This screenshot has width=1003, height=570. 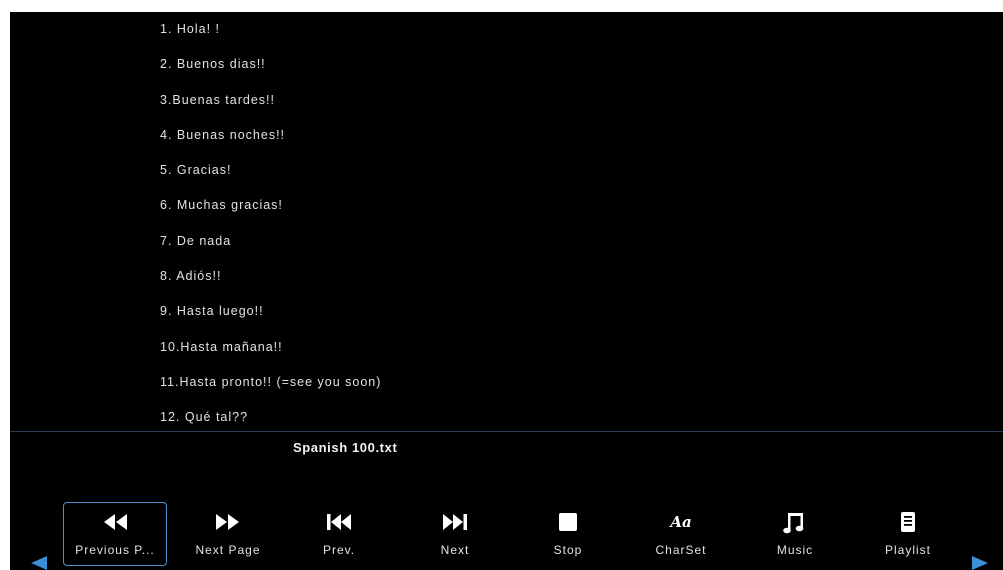 What do you see at coordinates (271, 381) in the screenshot?
I see `text-line: 11.Hasta pronto!! (=see you soon)` at bounding box center [271, 381].